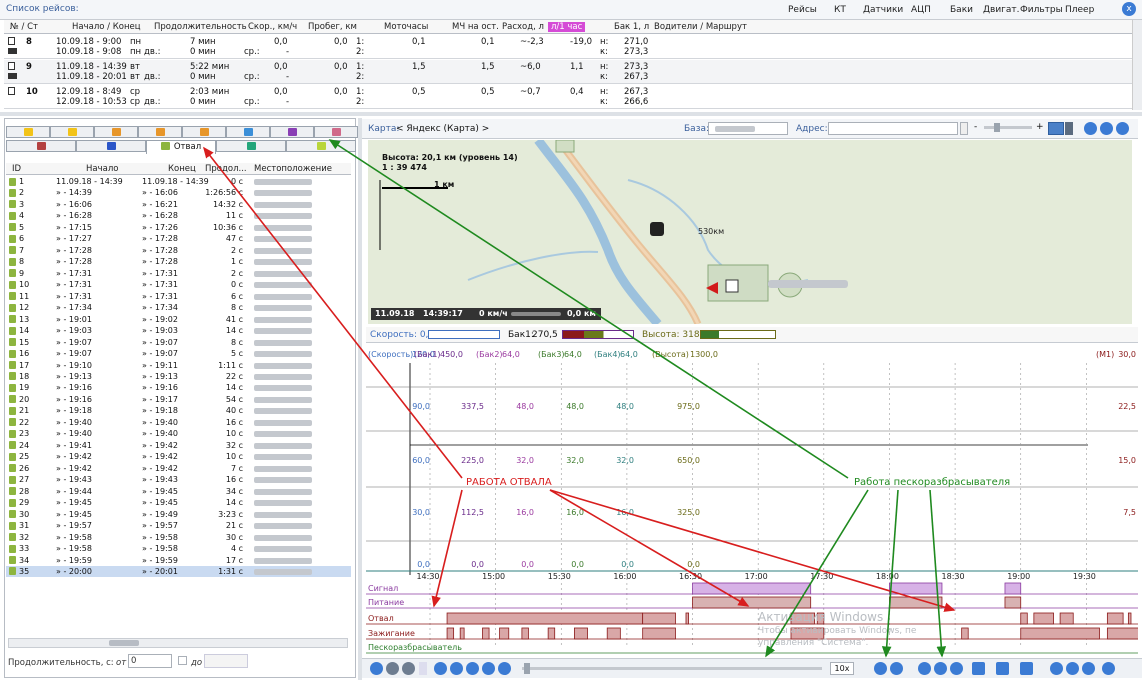 Image resolution: width=1142 pixels, height=684 pixels. Describe the element at coordinates (178, 192) in the screenshot. I see `event-row: 2 » - 14:39 » - 16:06 1:26:56 с` at that location.